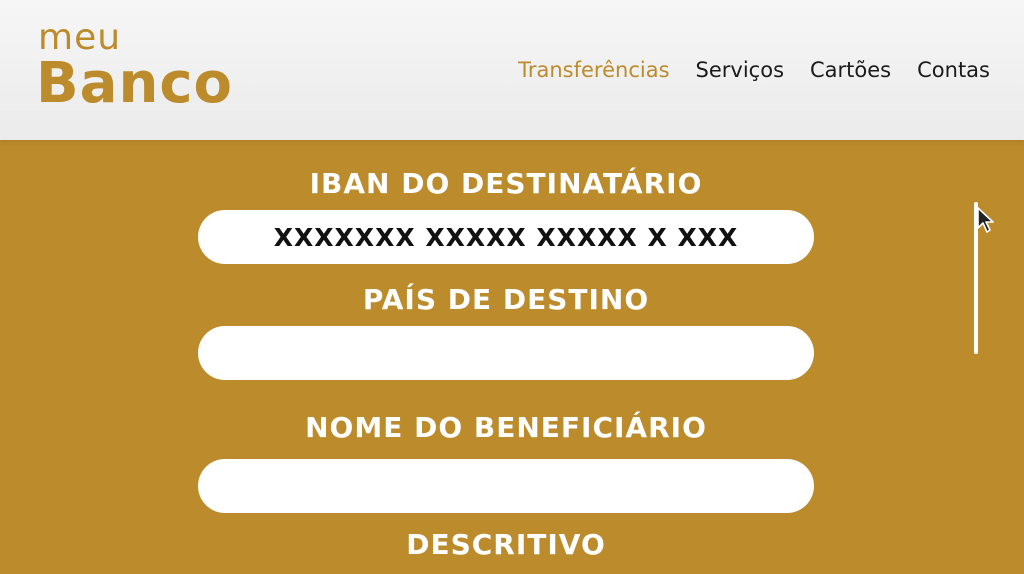 Image resolution: width=1024 pixels, height=574 pixels. I want to click on beneficiary-input, so click(506, 486).